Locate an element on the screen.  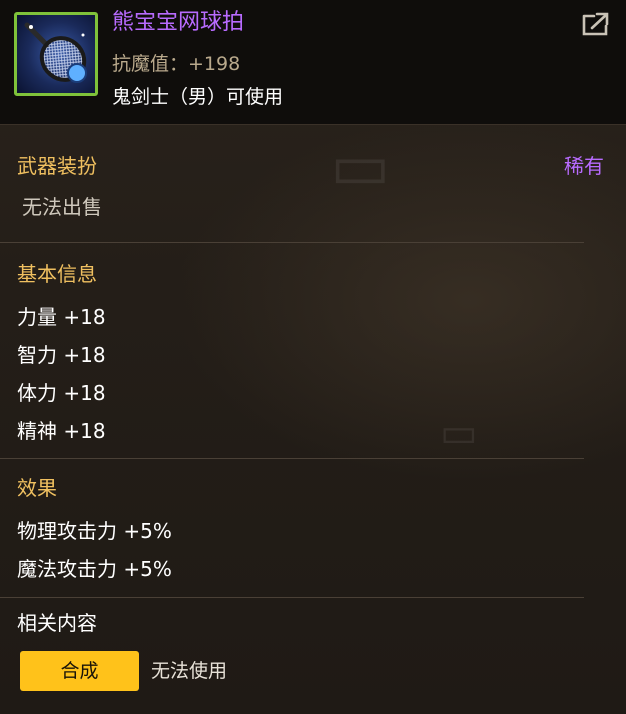
item-name: 熊宝宝网球拍 is located at coordinates (178, 22).